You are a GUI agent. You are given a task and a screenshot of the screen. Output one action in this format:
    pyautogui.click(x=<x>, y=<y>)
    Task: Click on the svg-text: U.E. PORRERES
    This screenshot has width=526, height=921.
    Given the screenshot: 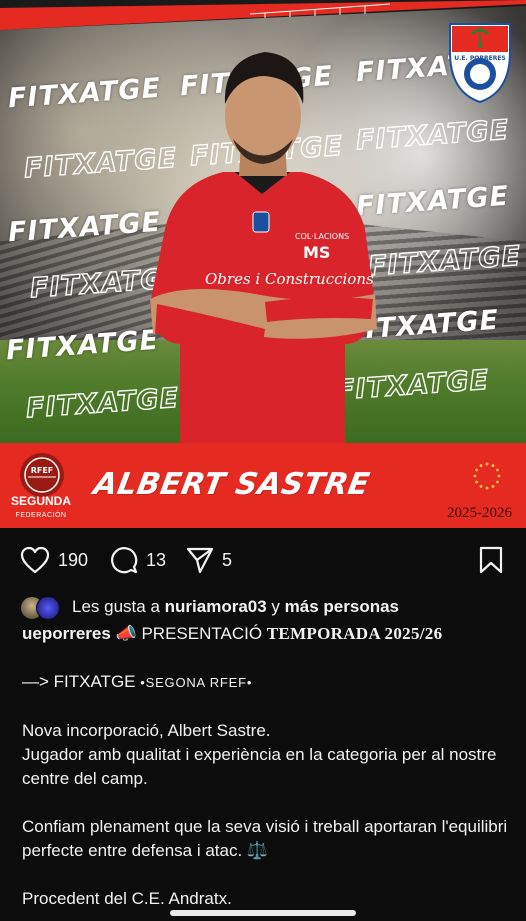 What is the action you would take?
    pyautogui.click(x=480, y=58)
    